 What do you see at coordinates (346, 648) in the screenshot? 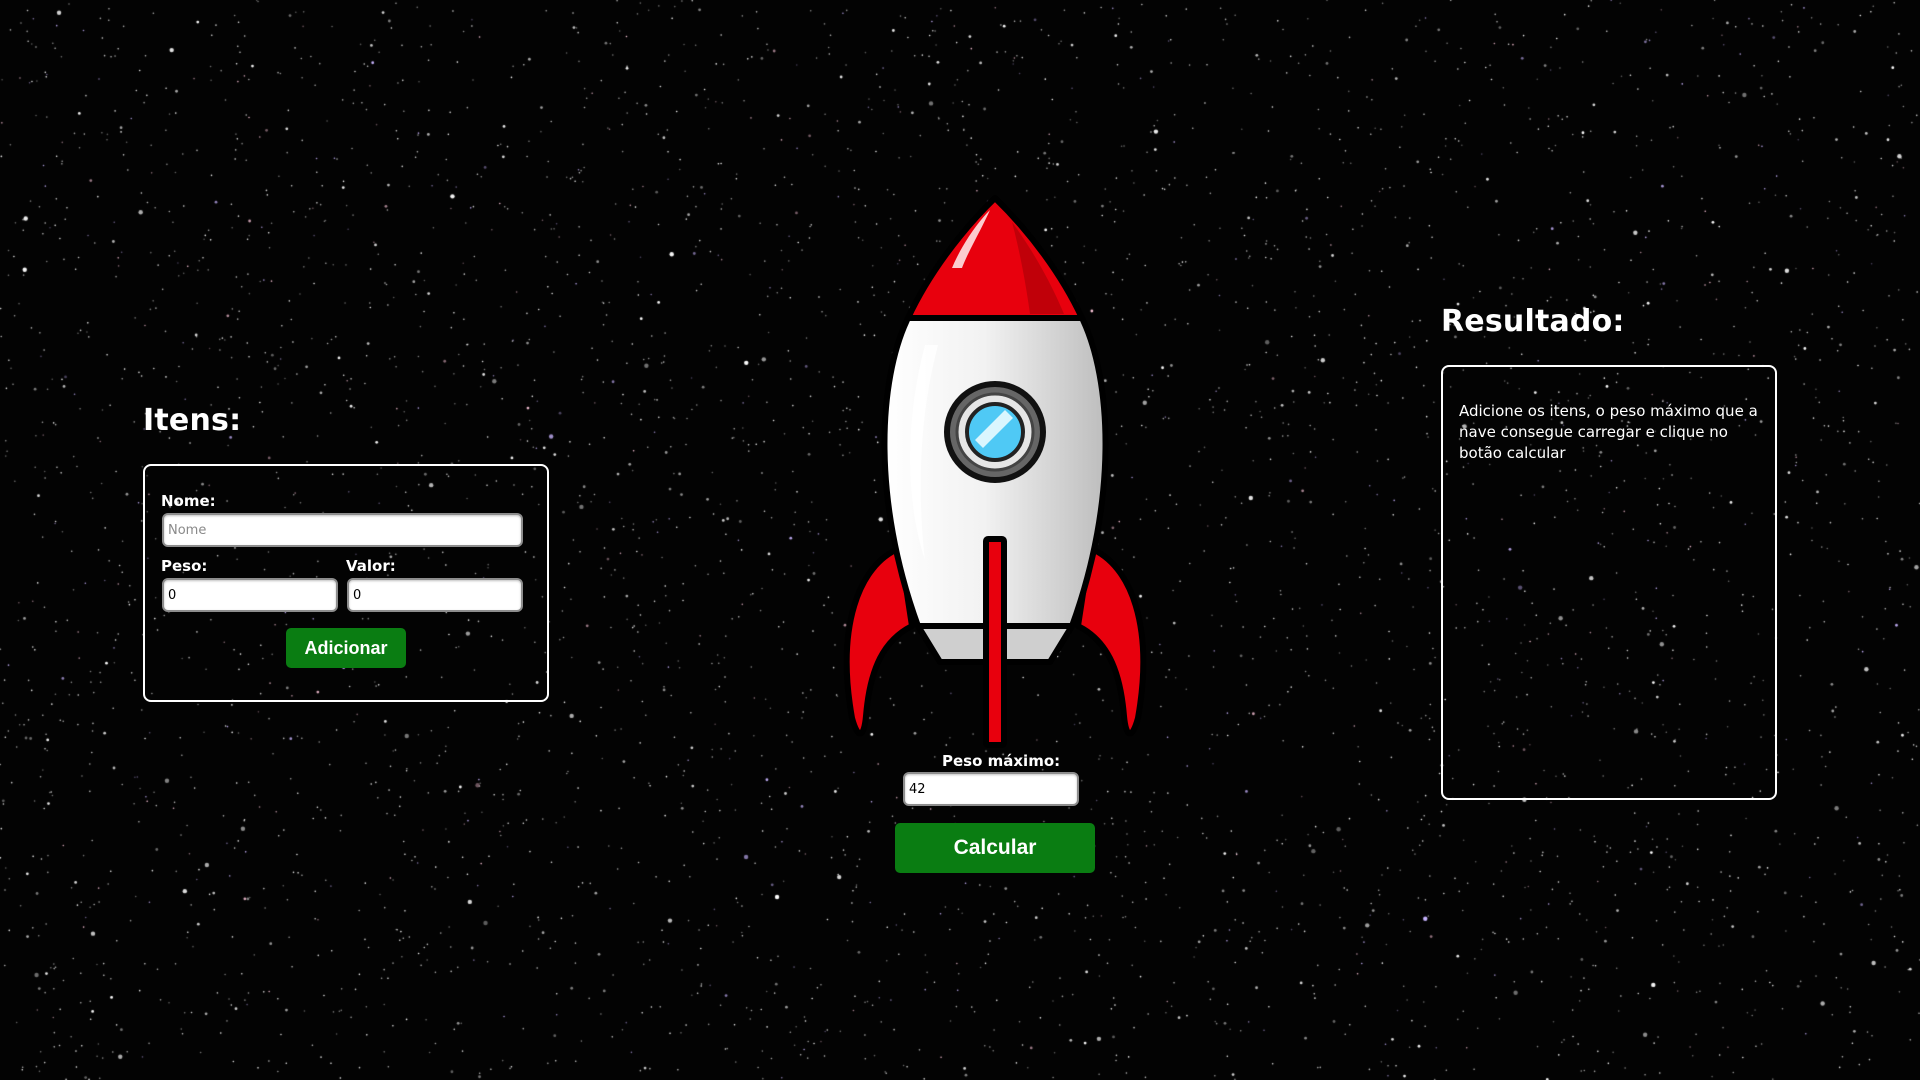
I see `add-button: Adicionar` at bounding box center [346, 648].